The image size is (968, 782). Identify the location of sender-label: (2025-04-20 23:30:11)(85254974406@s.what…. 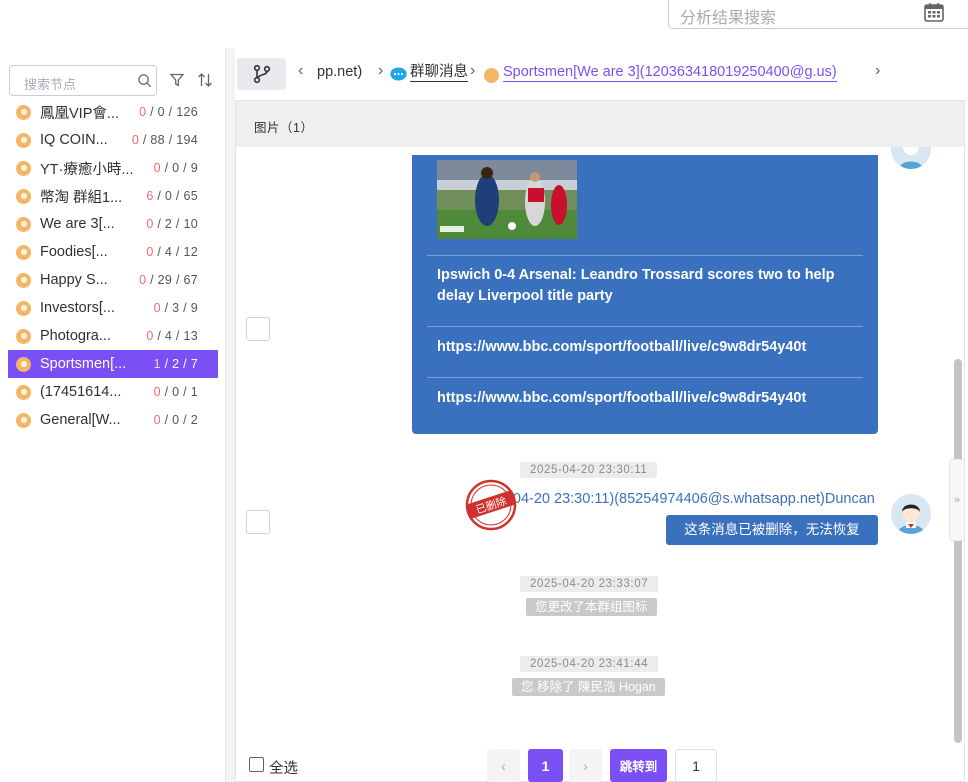
(673, 499).